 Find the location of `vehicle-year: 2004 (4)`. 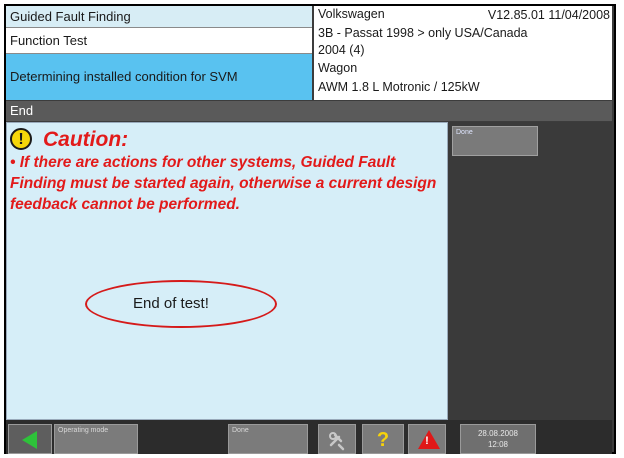

vehicle-year: 2004 (4) is located at coordinates (341, 50).